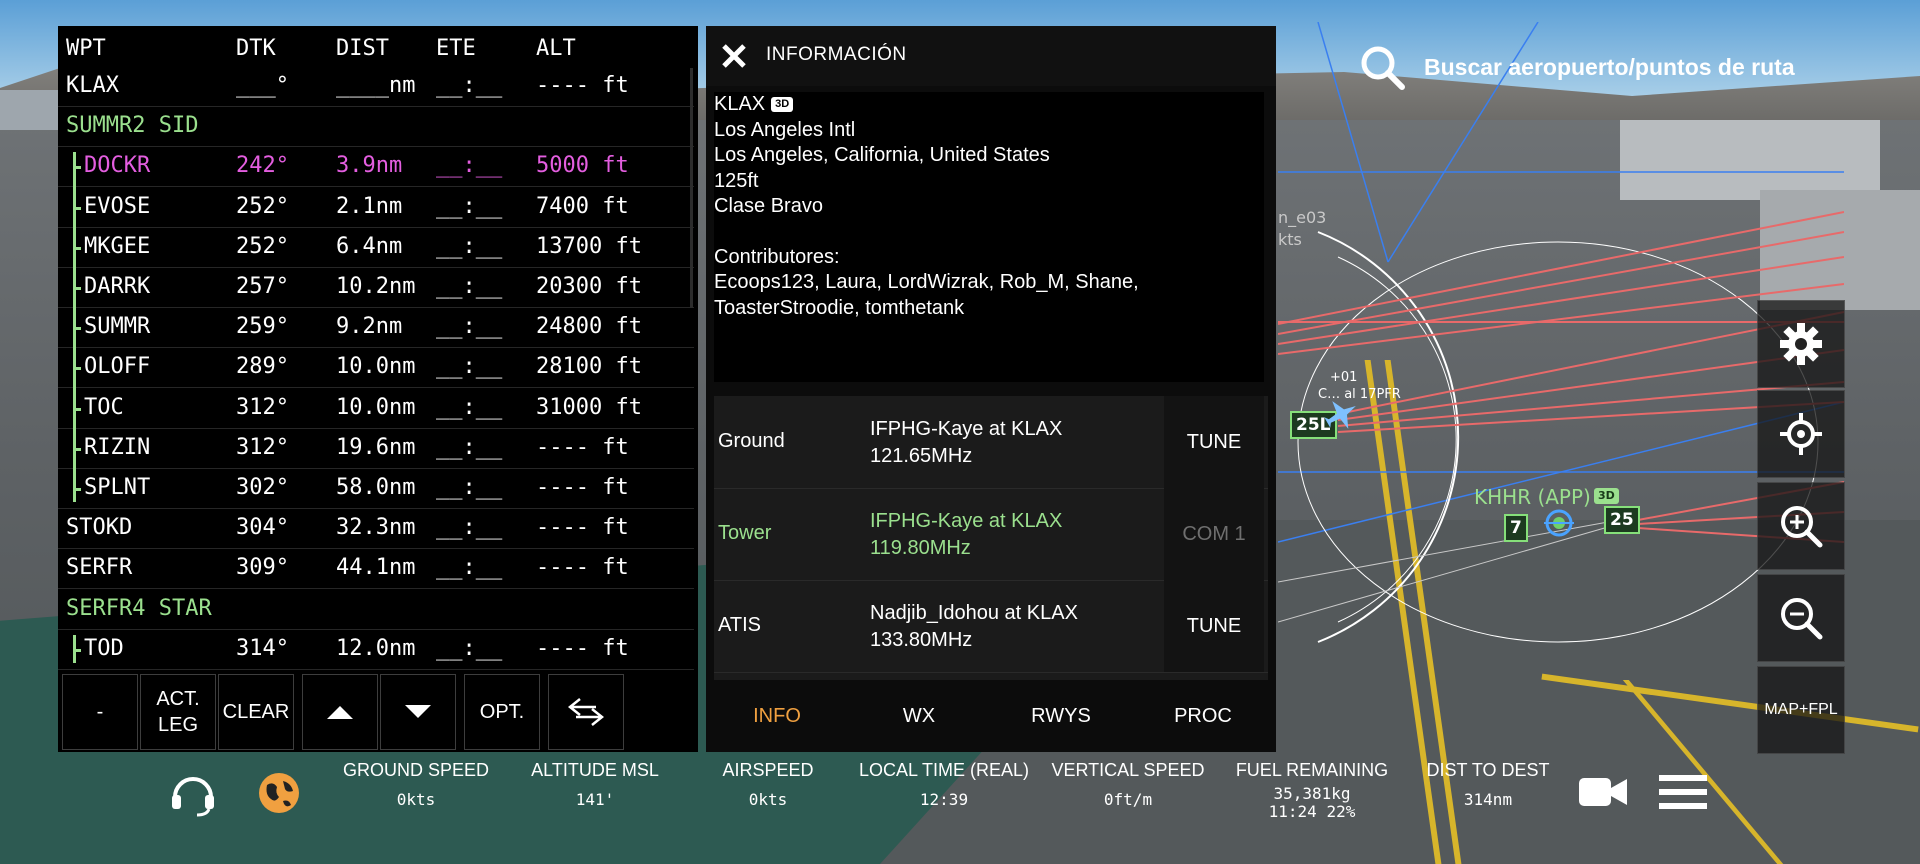 Image resolution: width=1920 pixels, height=864 pixels. What do you see at coordinates (376, 247) in the screenshot?
I see `sid-leg-row: MKGEE 252° 6.4nm __:__ 13700 ft` at bounding box center [376, 247].